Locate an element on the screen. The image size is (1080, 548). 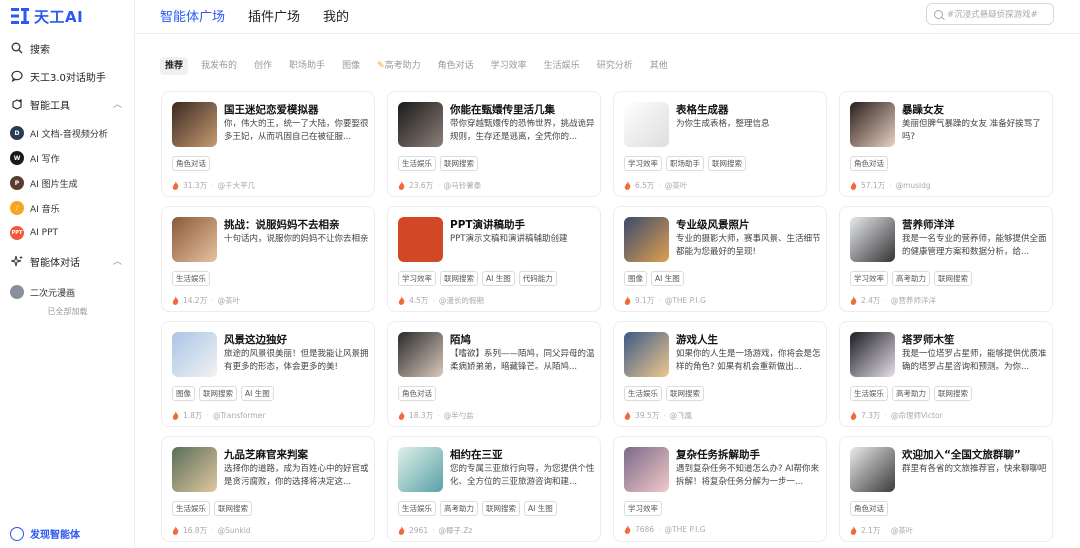
agent-tags: 角色对话 is located at coordinates (419, 393).